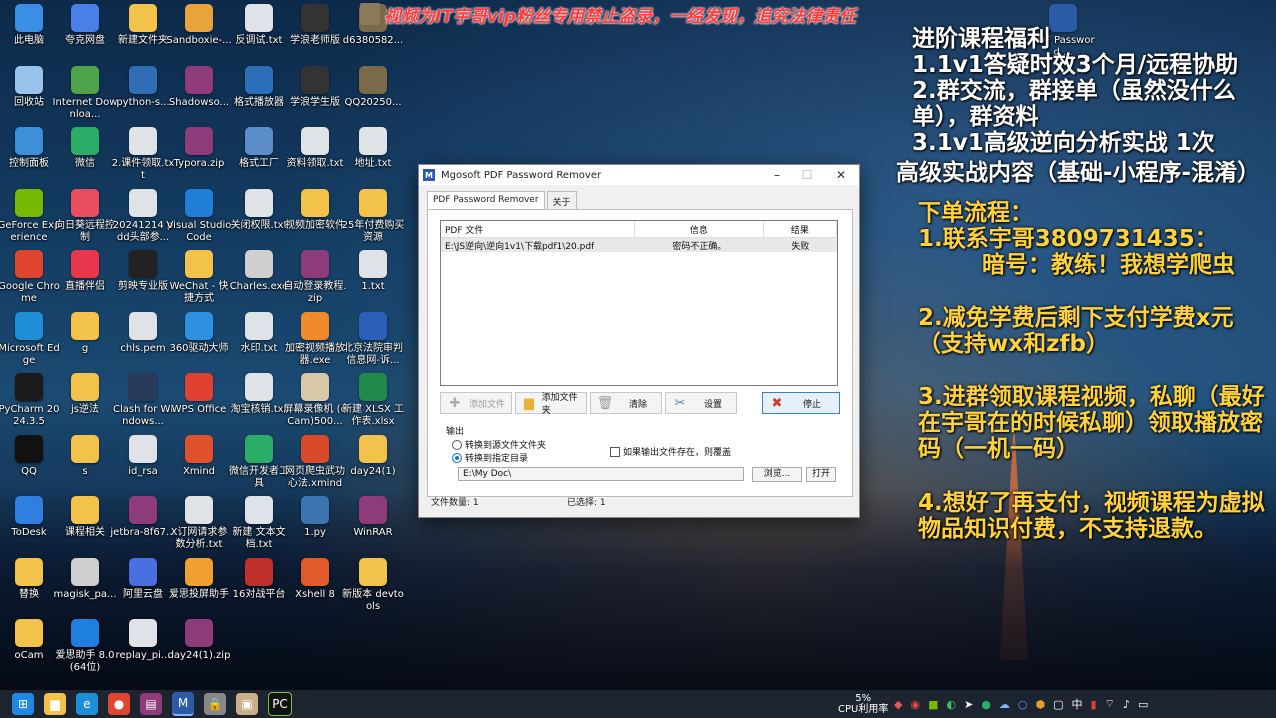 The width and height of the screenshot is (1276, 718). I want to click on desktop-icon: 爱思助手 8.0(64位), so click(85, 646).